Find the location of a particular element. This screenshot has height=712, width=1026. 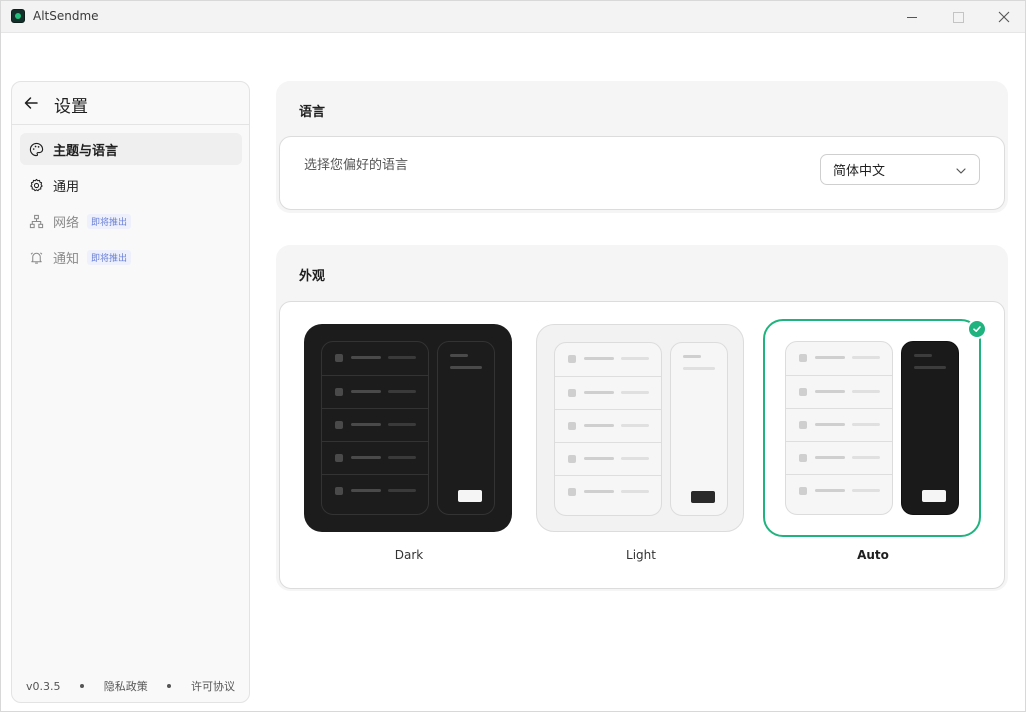

theme-label: Auto is located at coordinates (873, 555).